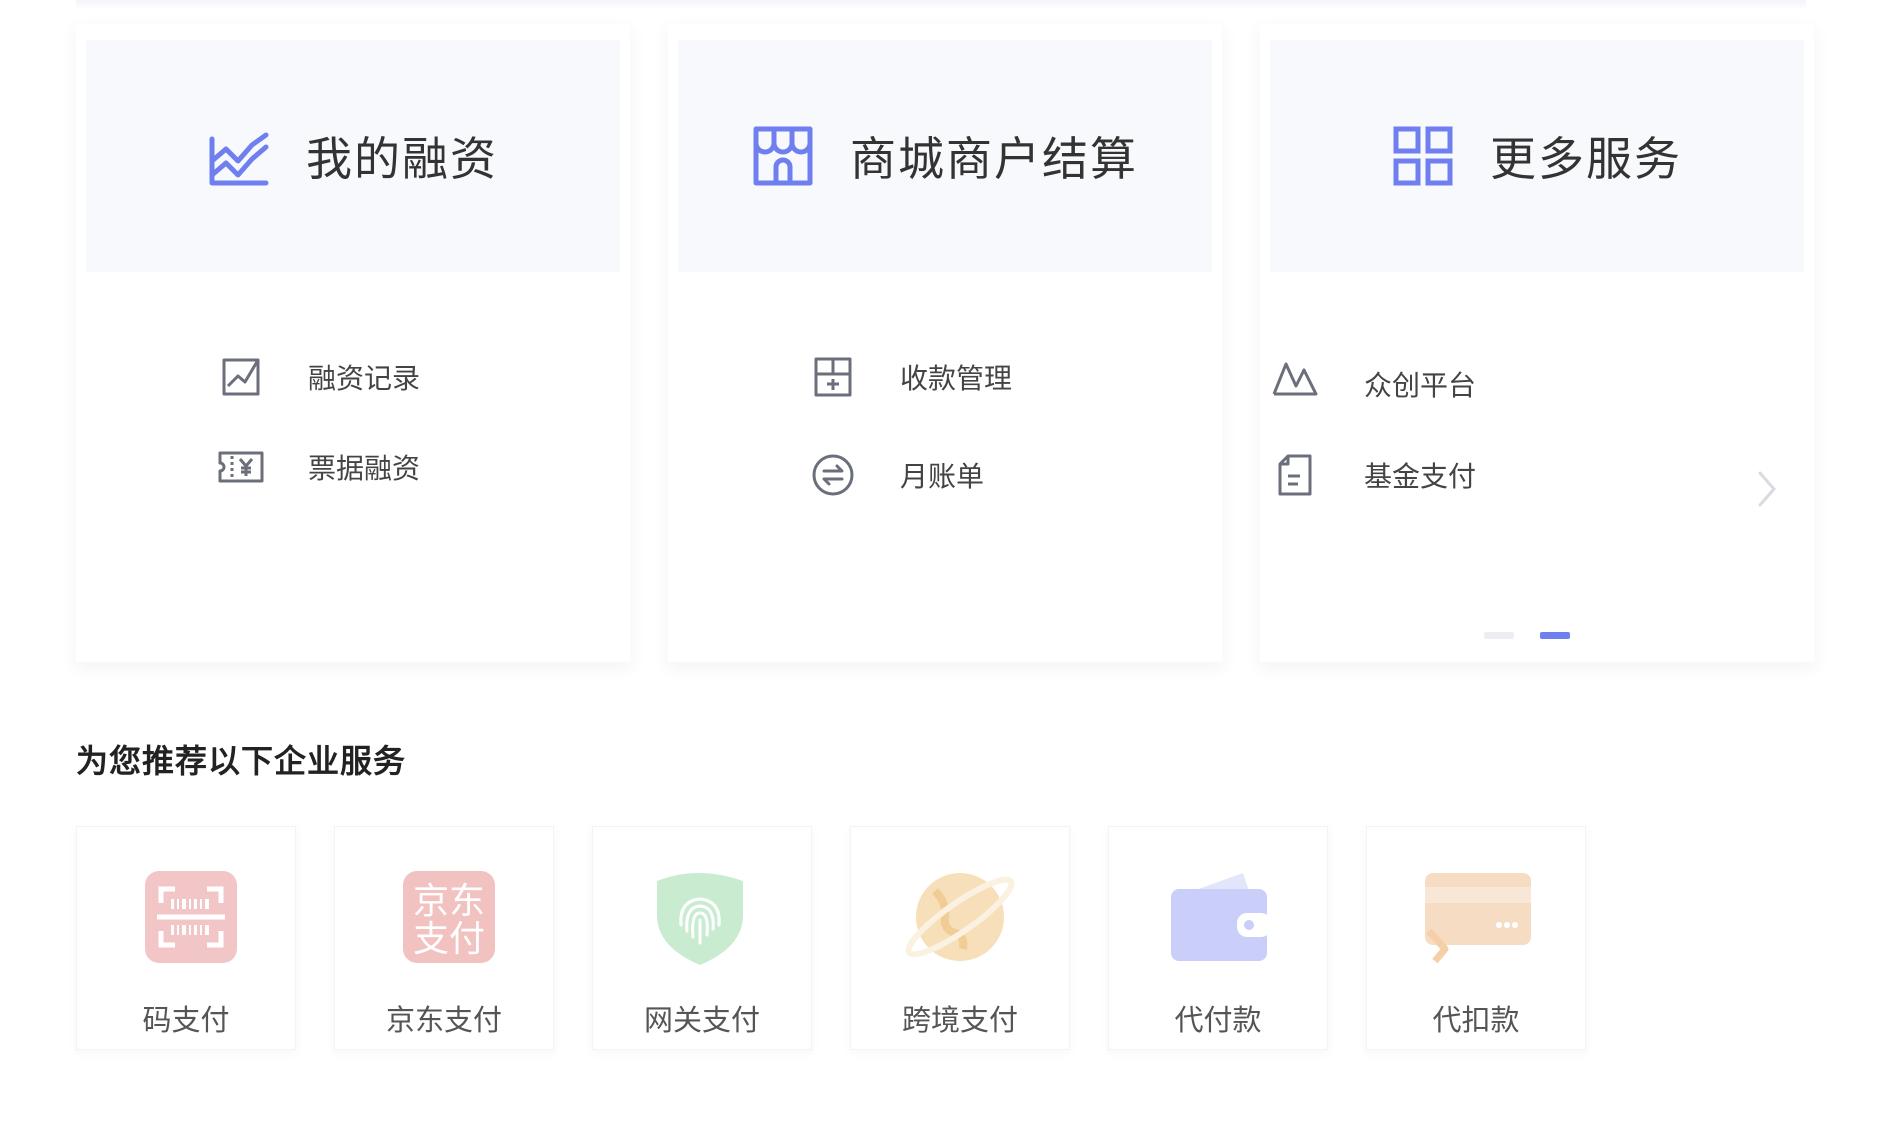 The width and height of the screenshot is (1878, 1146). What do you see at coordinates (1218, 1020) in the screenshot?
I see `service-label: 代付款` at bounding box center [1218, 1020].